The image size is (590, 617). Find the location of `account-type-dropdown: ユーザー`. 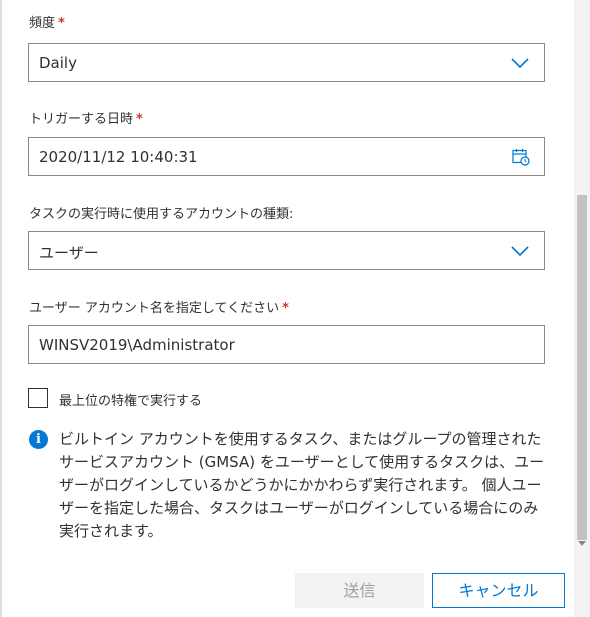

account-type-dropdown: ユーザー is located at coordinates (286, 250).